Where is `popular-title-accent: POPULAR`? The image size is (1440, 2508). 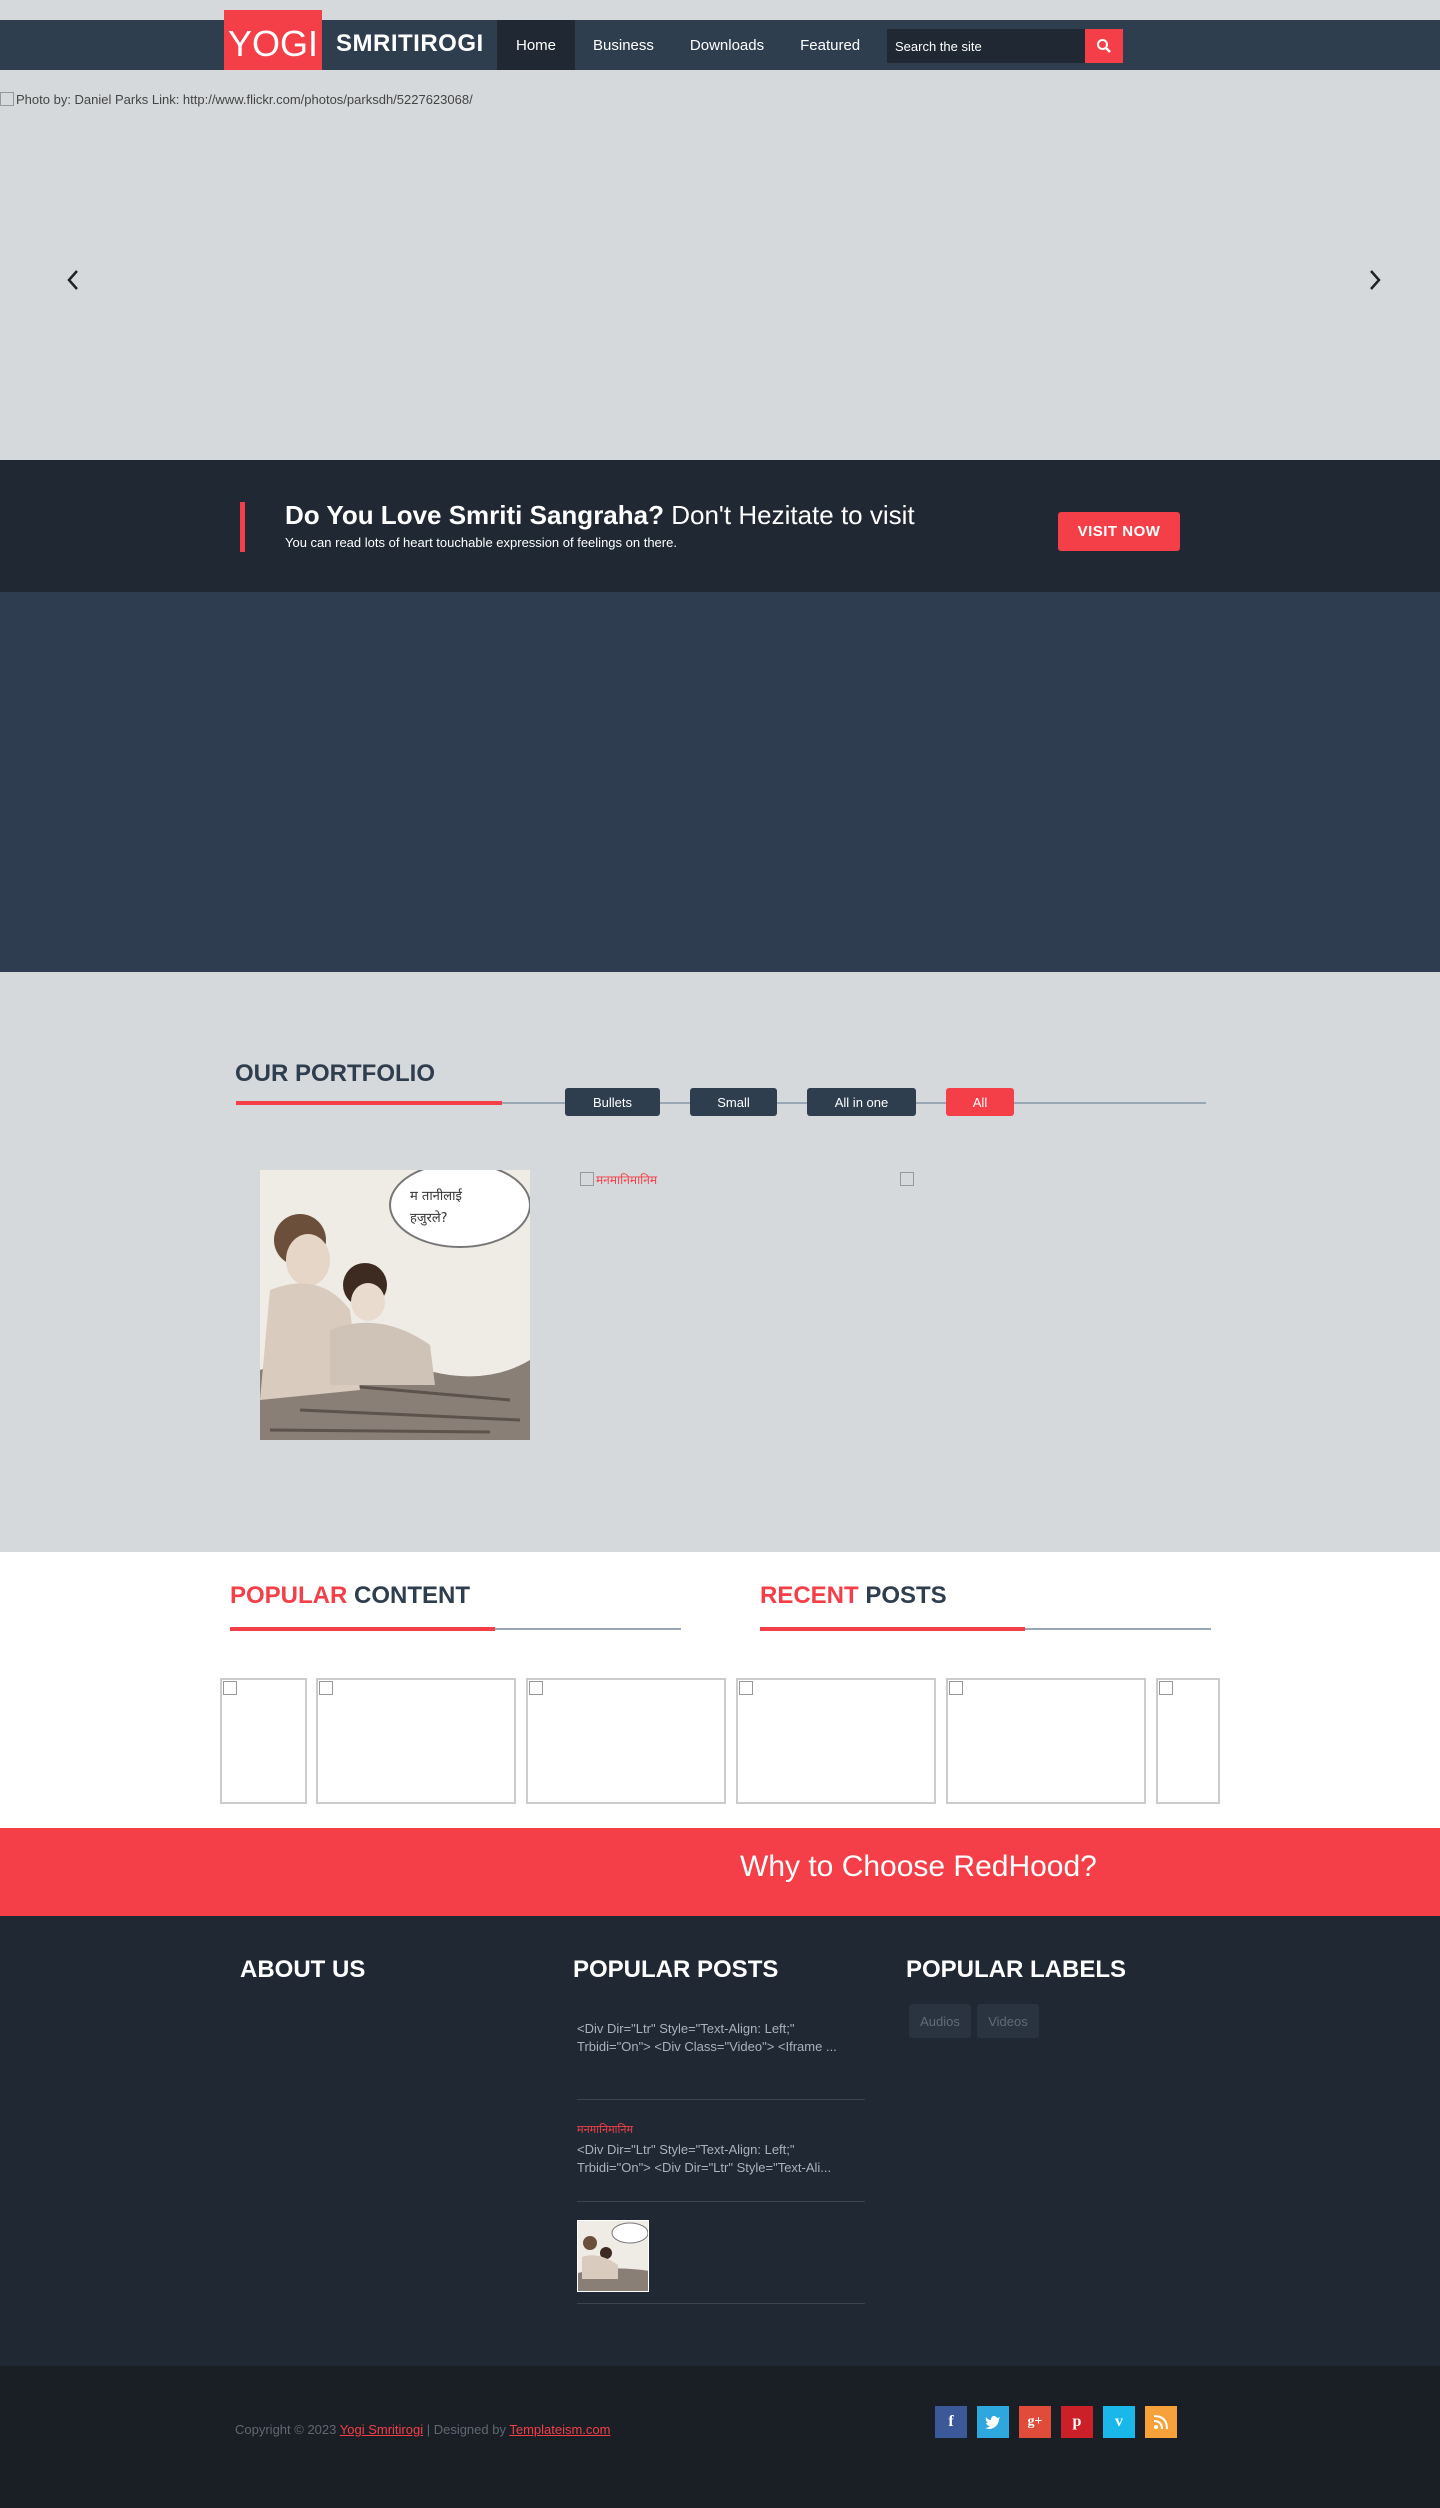 popular-title-accent: POPULAR is located at coordinates (289, 1595).